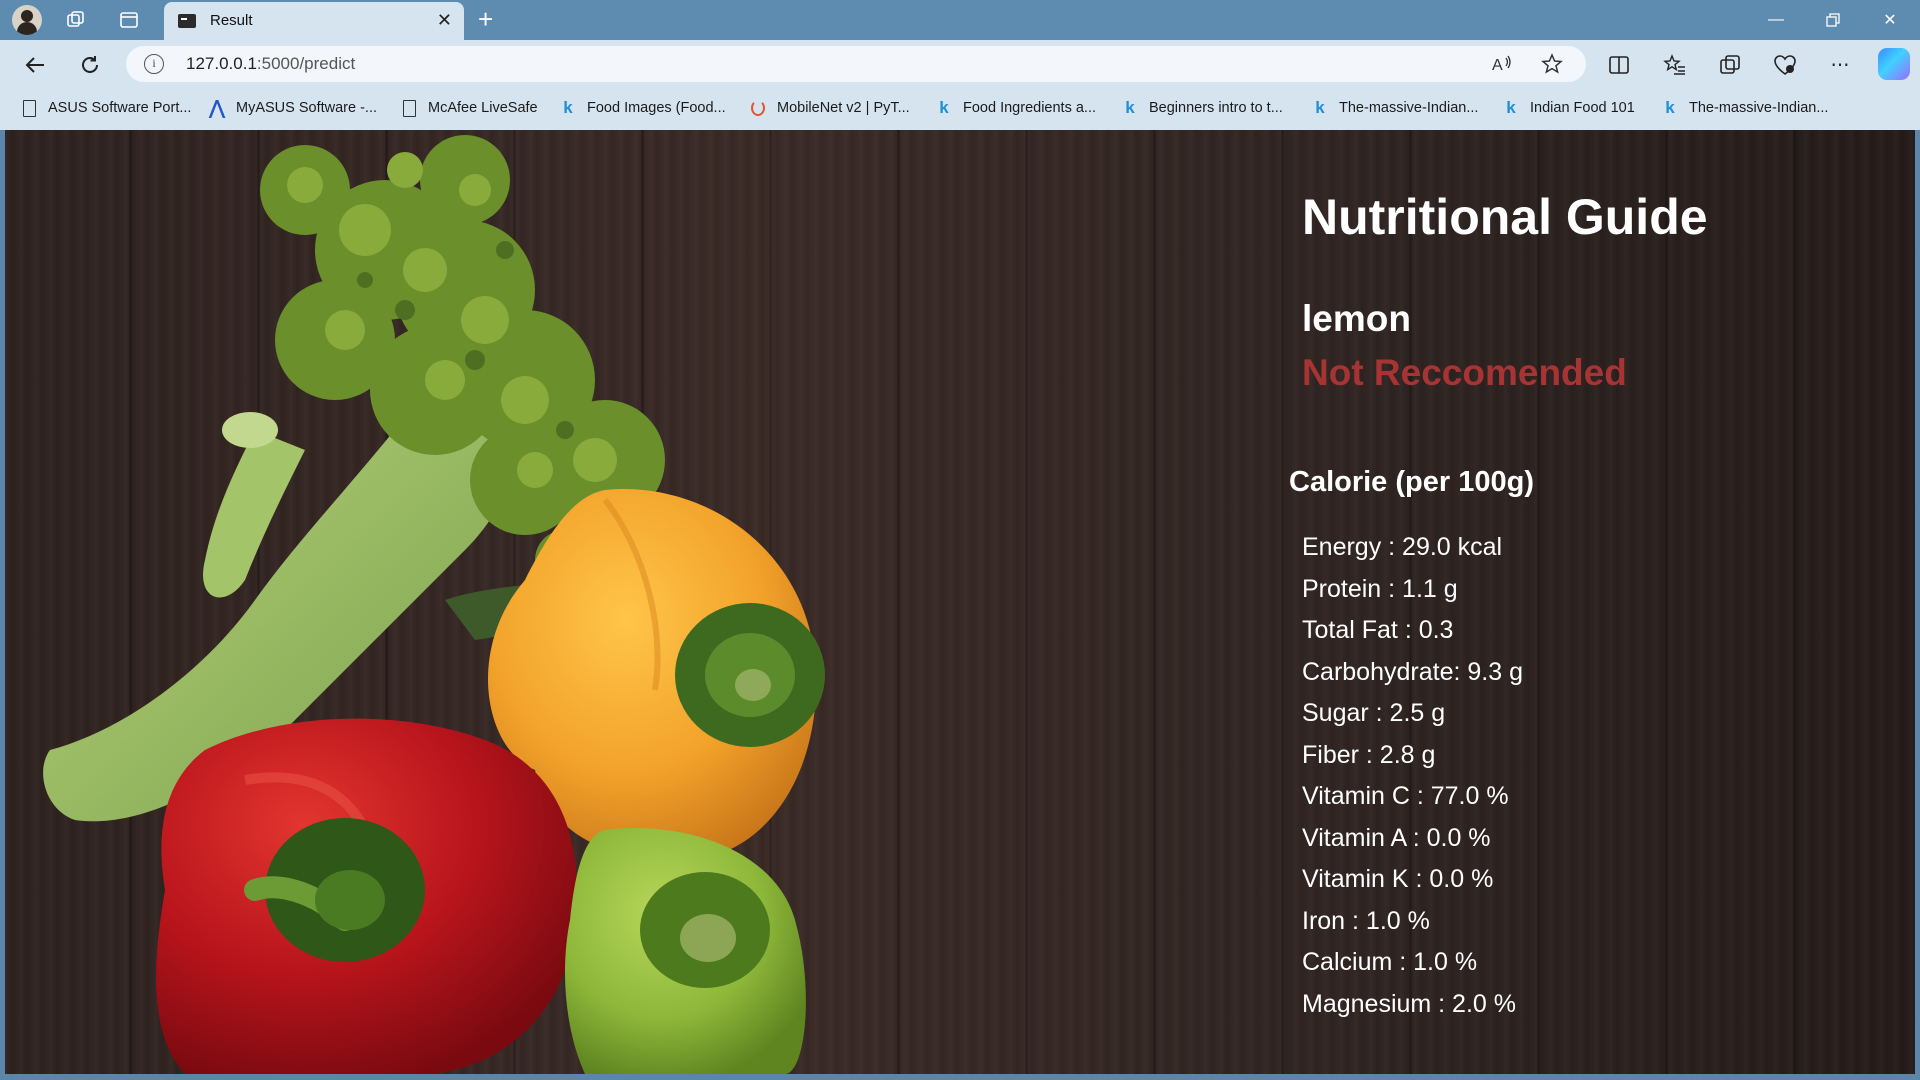 This screenshot has height=1080, width=1920. What do you see at coordinates (1833, 20) in the screenshot?
I see `restore-button` at bounding box center [1833, 20].